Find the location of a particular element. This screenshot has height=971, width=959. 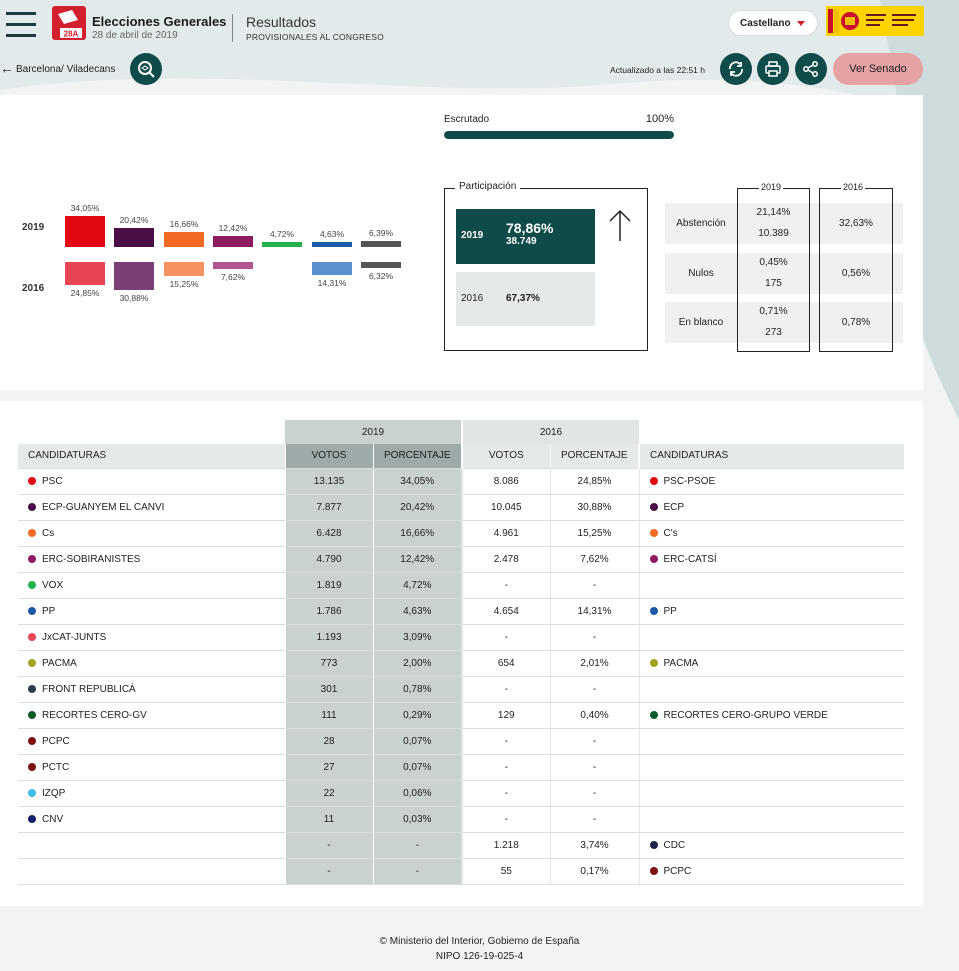

party-name-2019: ERC-SOBIRANISTES is located at coordinates (151, 559).